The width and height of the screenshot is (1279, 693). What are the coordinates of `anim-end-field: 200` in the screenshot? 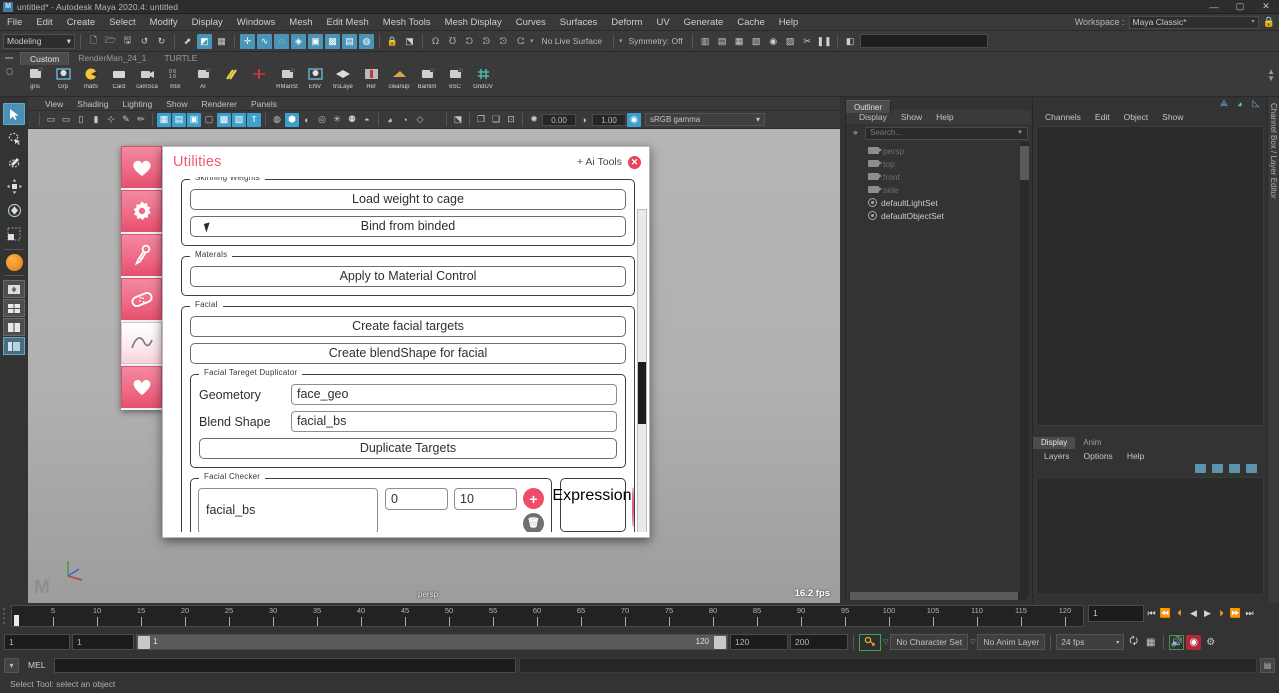 It's located at (819, 642).